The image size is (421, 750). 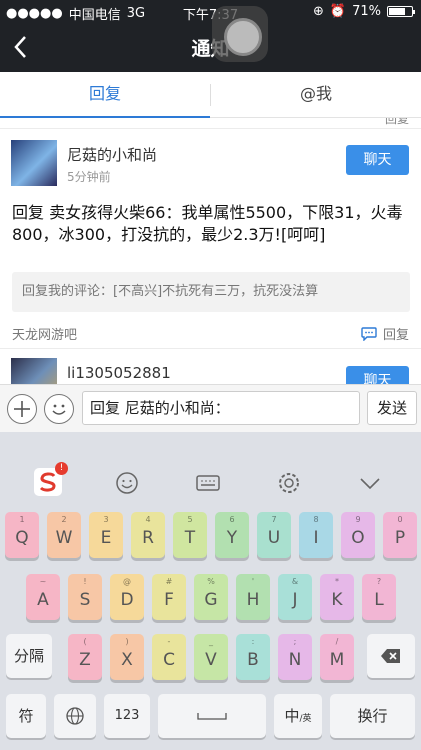 What do you see at coordinates (392, 408) in the screenshot?
I see `send-button: 发送` at bounding box center [392, 408].